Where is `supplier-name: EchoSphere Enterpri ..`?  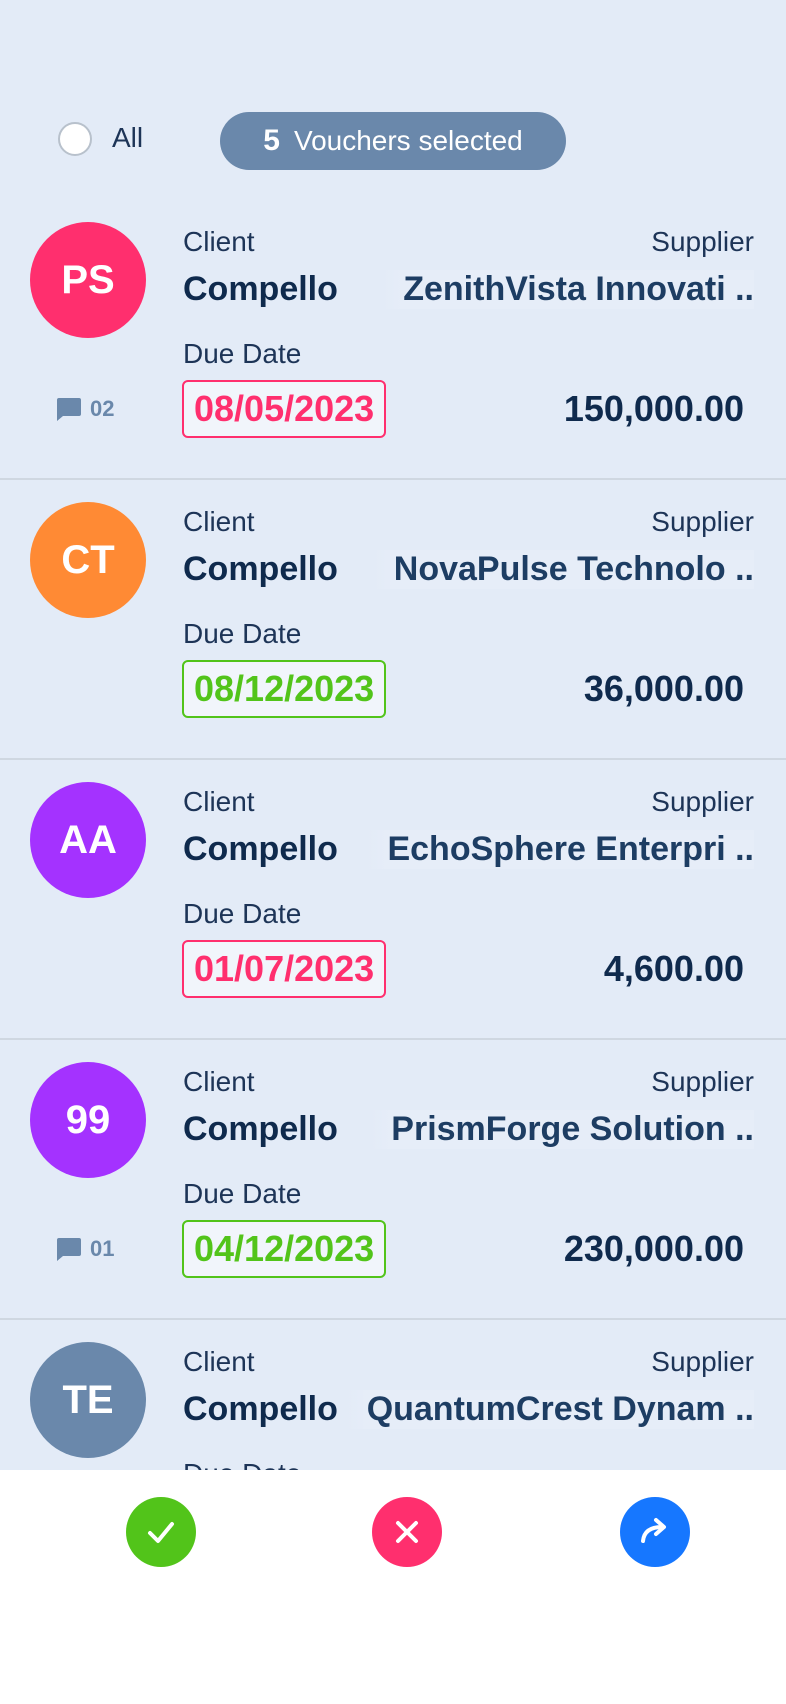
supplier-name: EchoSphere Enterpri .. is located at coordinates (560, 849).